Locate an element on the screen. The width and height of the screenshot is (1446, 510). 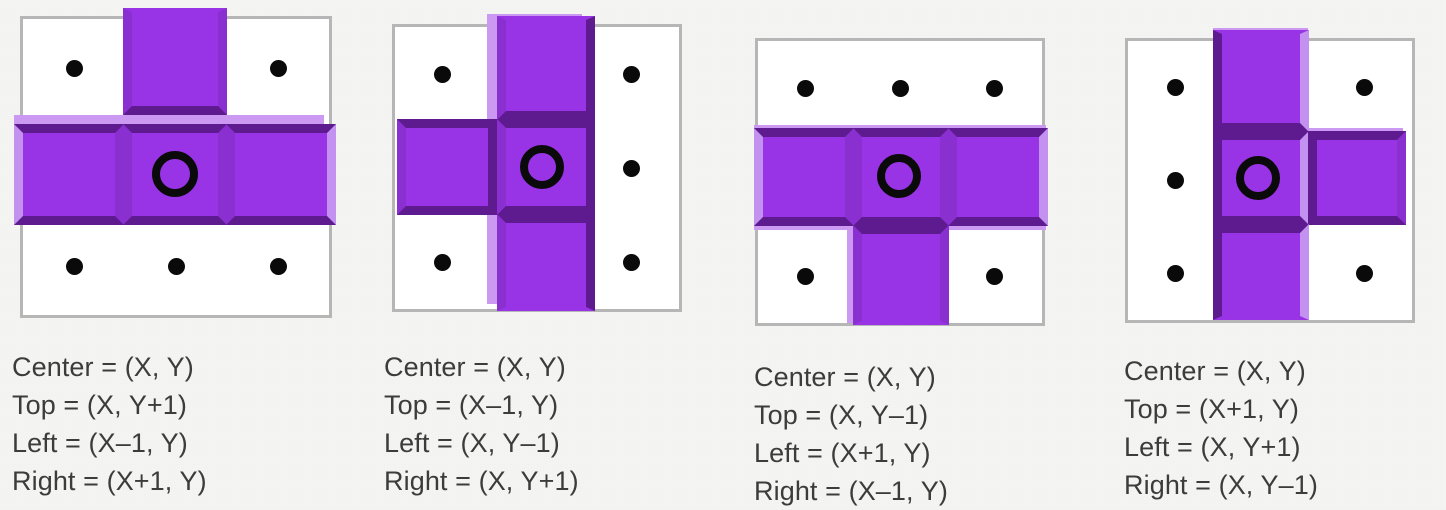
caption-line-right: Right = (X, Y+1) is located at coordinates (481, 481).